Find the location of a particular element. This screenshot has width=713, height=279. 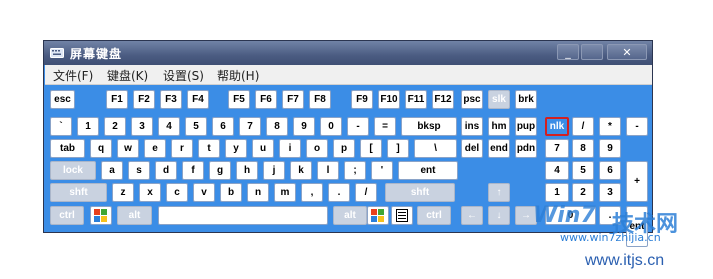

key: brk is located at coordinates (526, 99).